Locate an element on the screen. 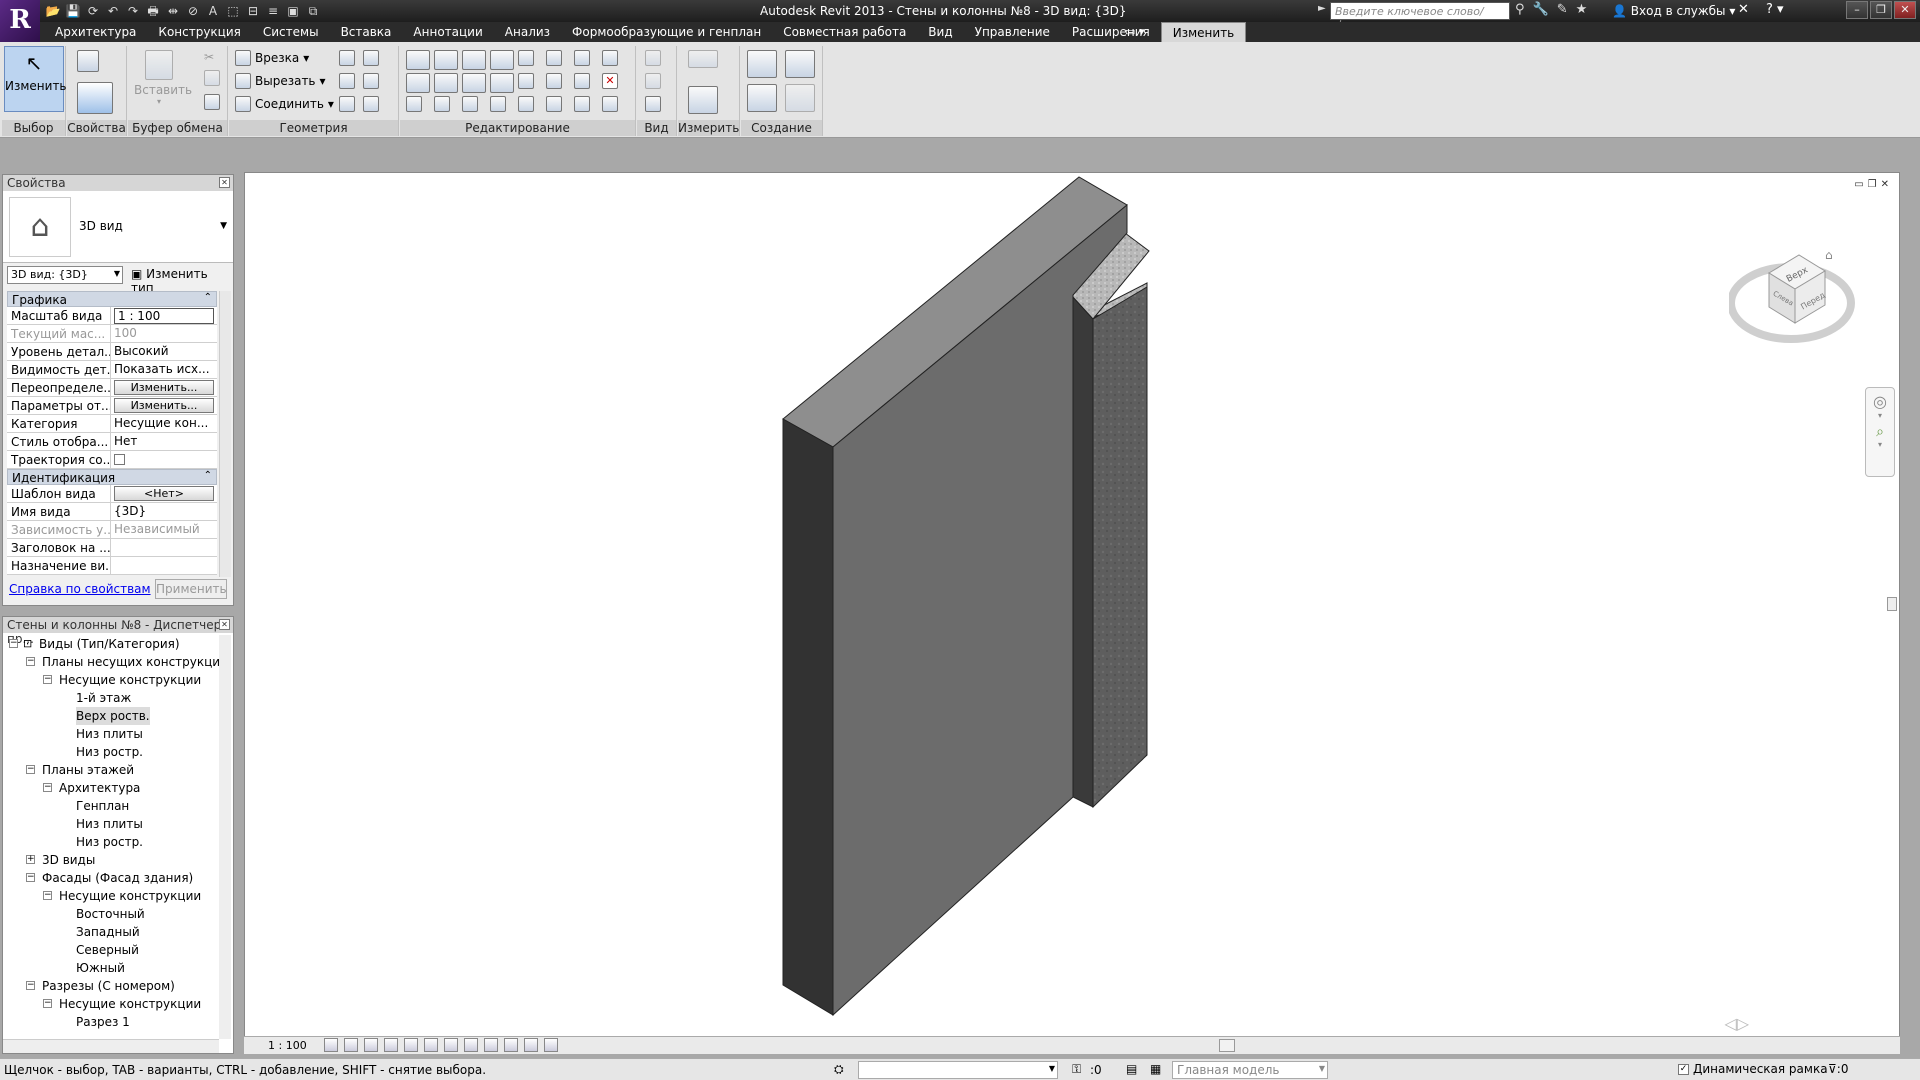  type-properties-button is located at coordinates (88, 62).